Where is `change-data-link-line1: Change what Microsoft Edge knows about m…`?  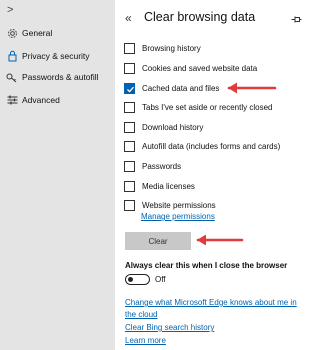
change-data-link-line1: Change what Microsoft Edge knows about m… is located at coordinates (211, 302).